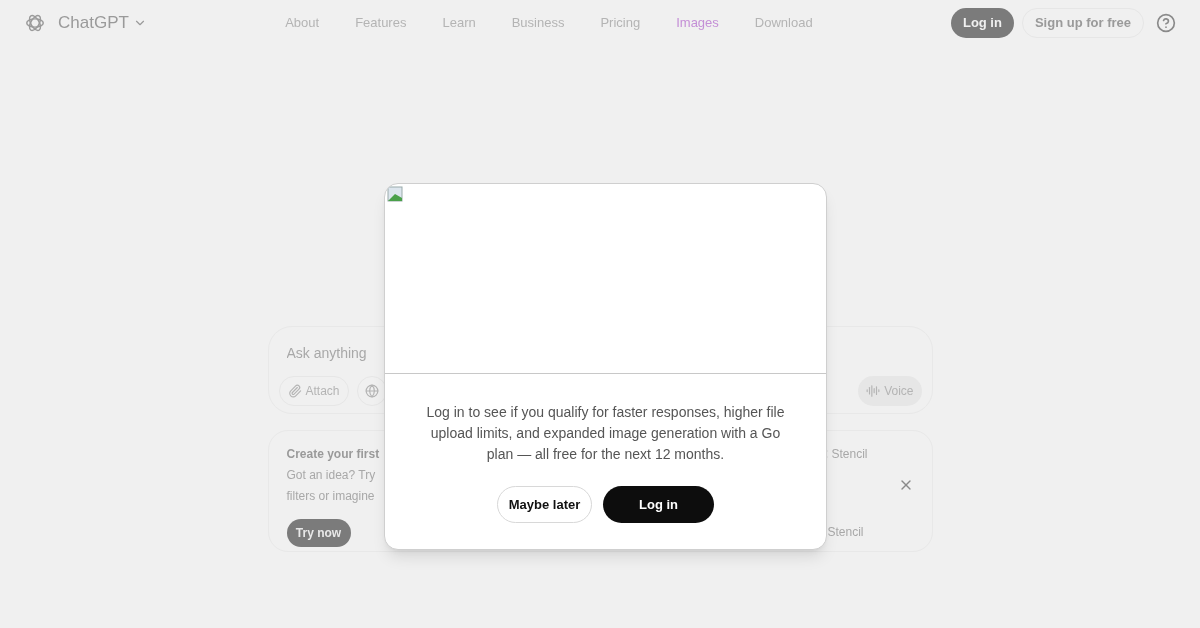 The height and width of the screenshot is (628, 1200). Describe the element at coordinates (459, 23) in the screenshot. I see `nav-link: Learn` at that location.